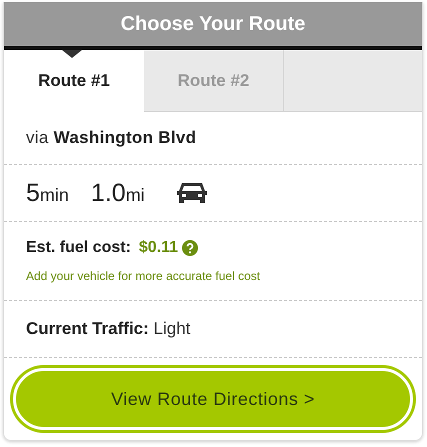 This screenshot has width=427, height=447. I want to click on route-stat: 1.0mi, so click(117, 193).